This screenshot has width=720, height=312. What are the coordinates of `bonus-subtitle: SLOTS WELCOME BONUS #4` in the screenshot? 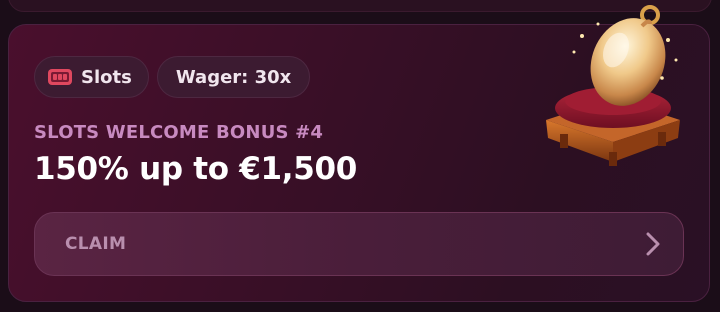 It's located at (179, 132).